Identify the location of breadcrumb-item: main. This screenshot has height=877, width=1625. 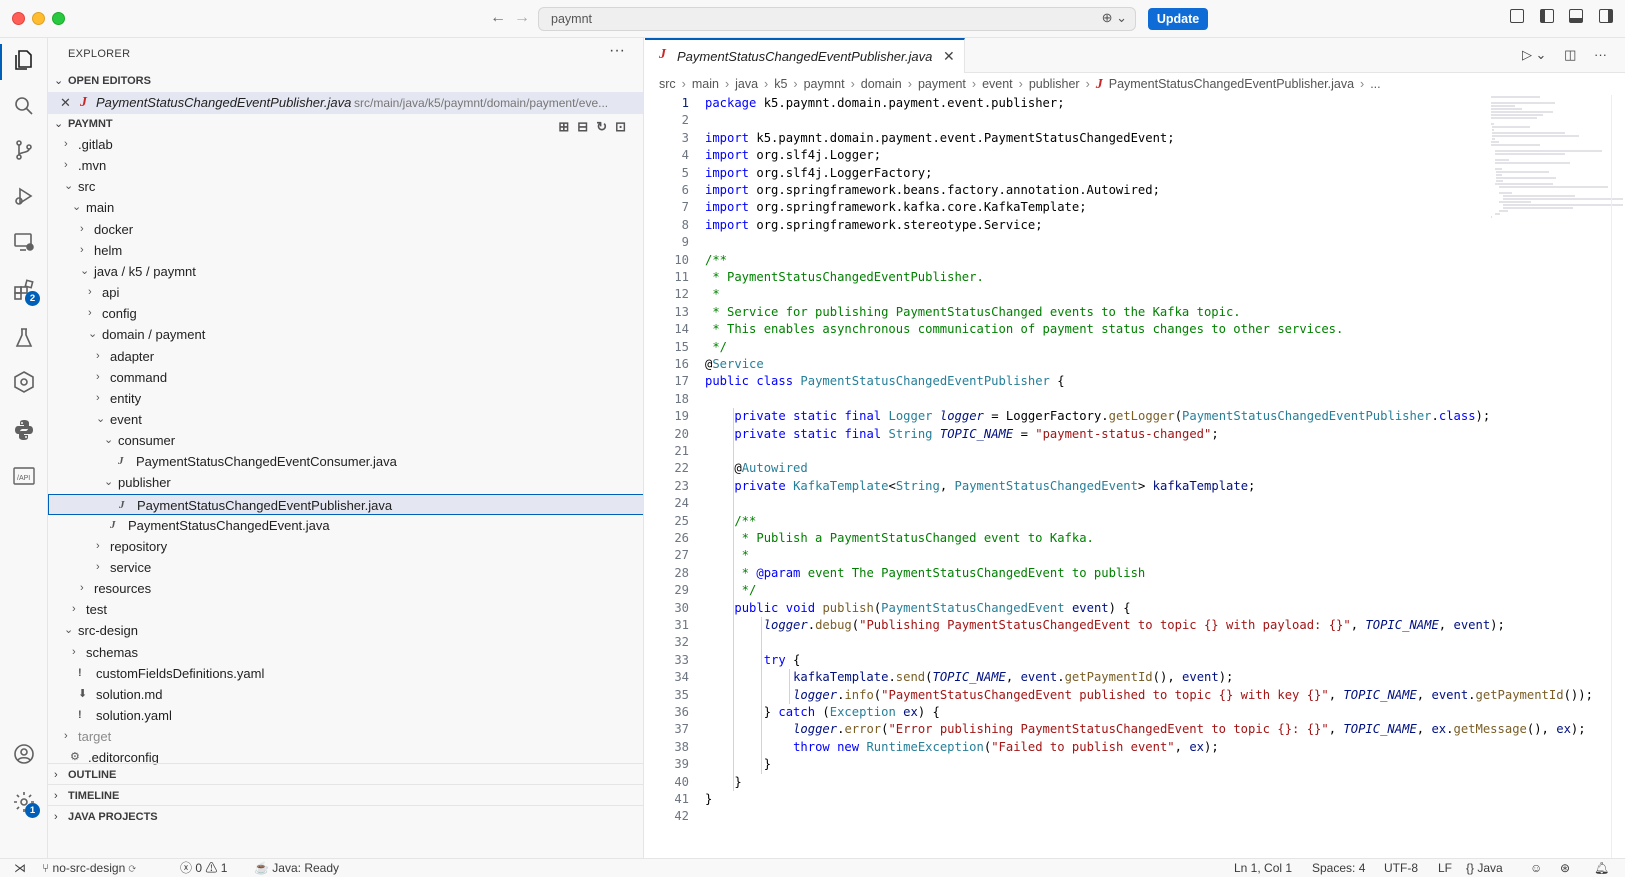
(705, 84).